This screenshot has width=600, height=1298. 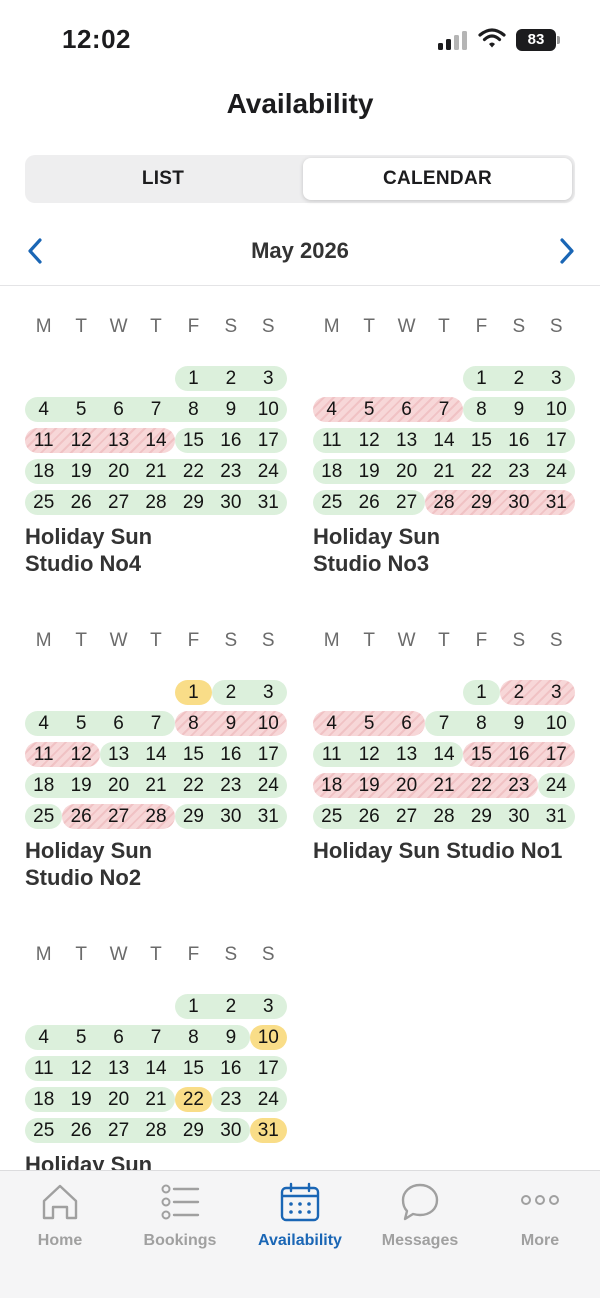 I want to click on property-name: Holiday Sun Studio No2, so click(x=160, y=864).